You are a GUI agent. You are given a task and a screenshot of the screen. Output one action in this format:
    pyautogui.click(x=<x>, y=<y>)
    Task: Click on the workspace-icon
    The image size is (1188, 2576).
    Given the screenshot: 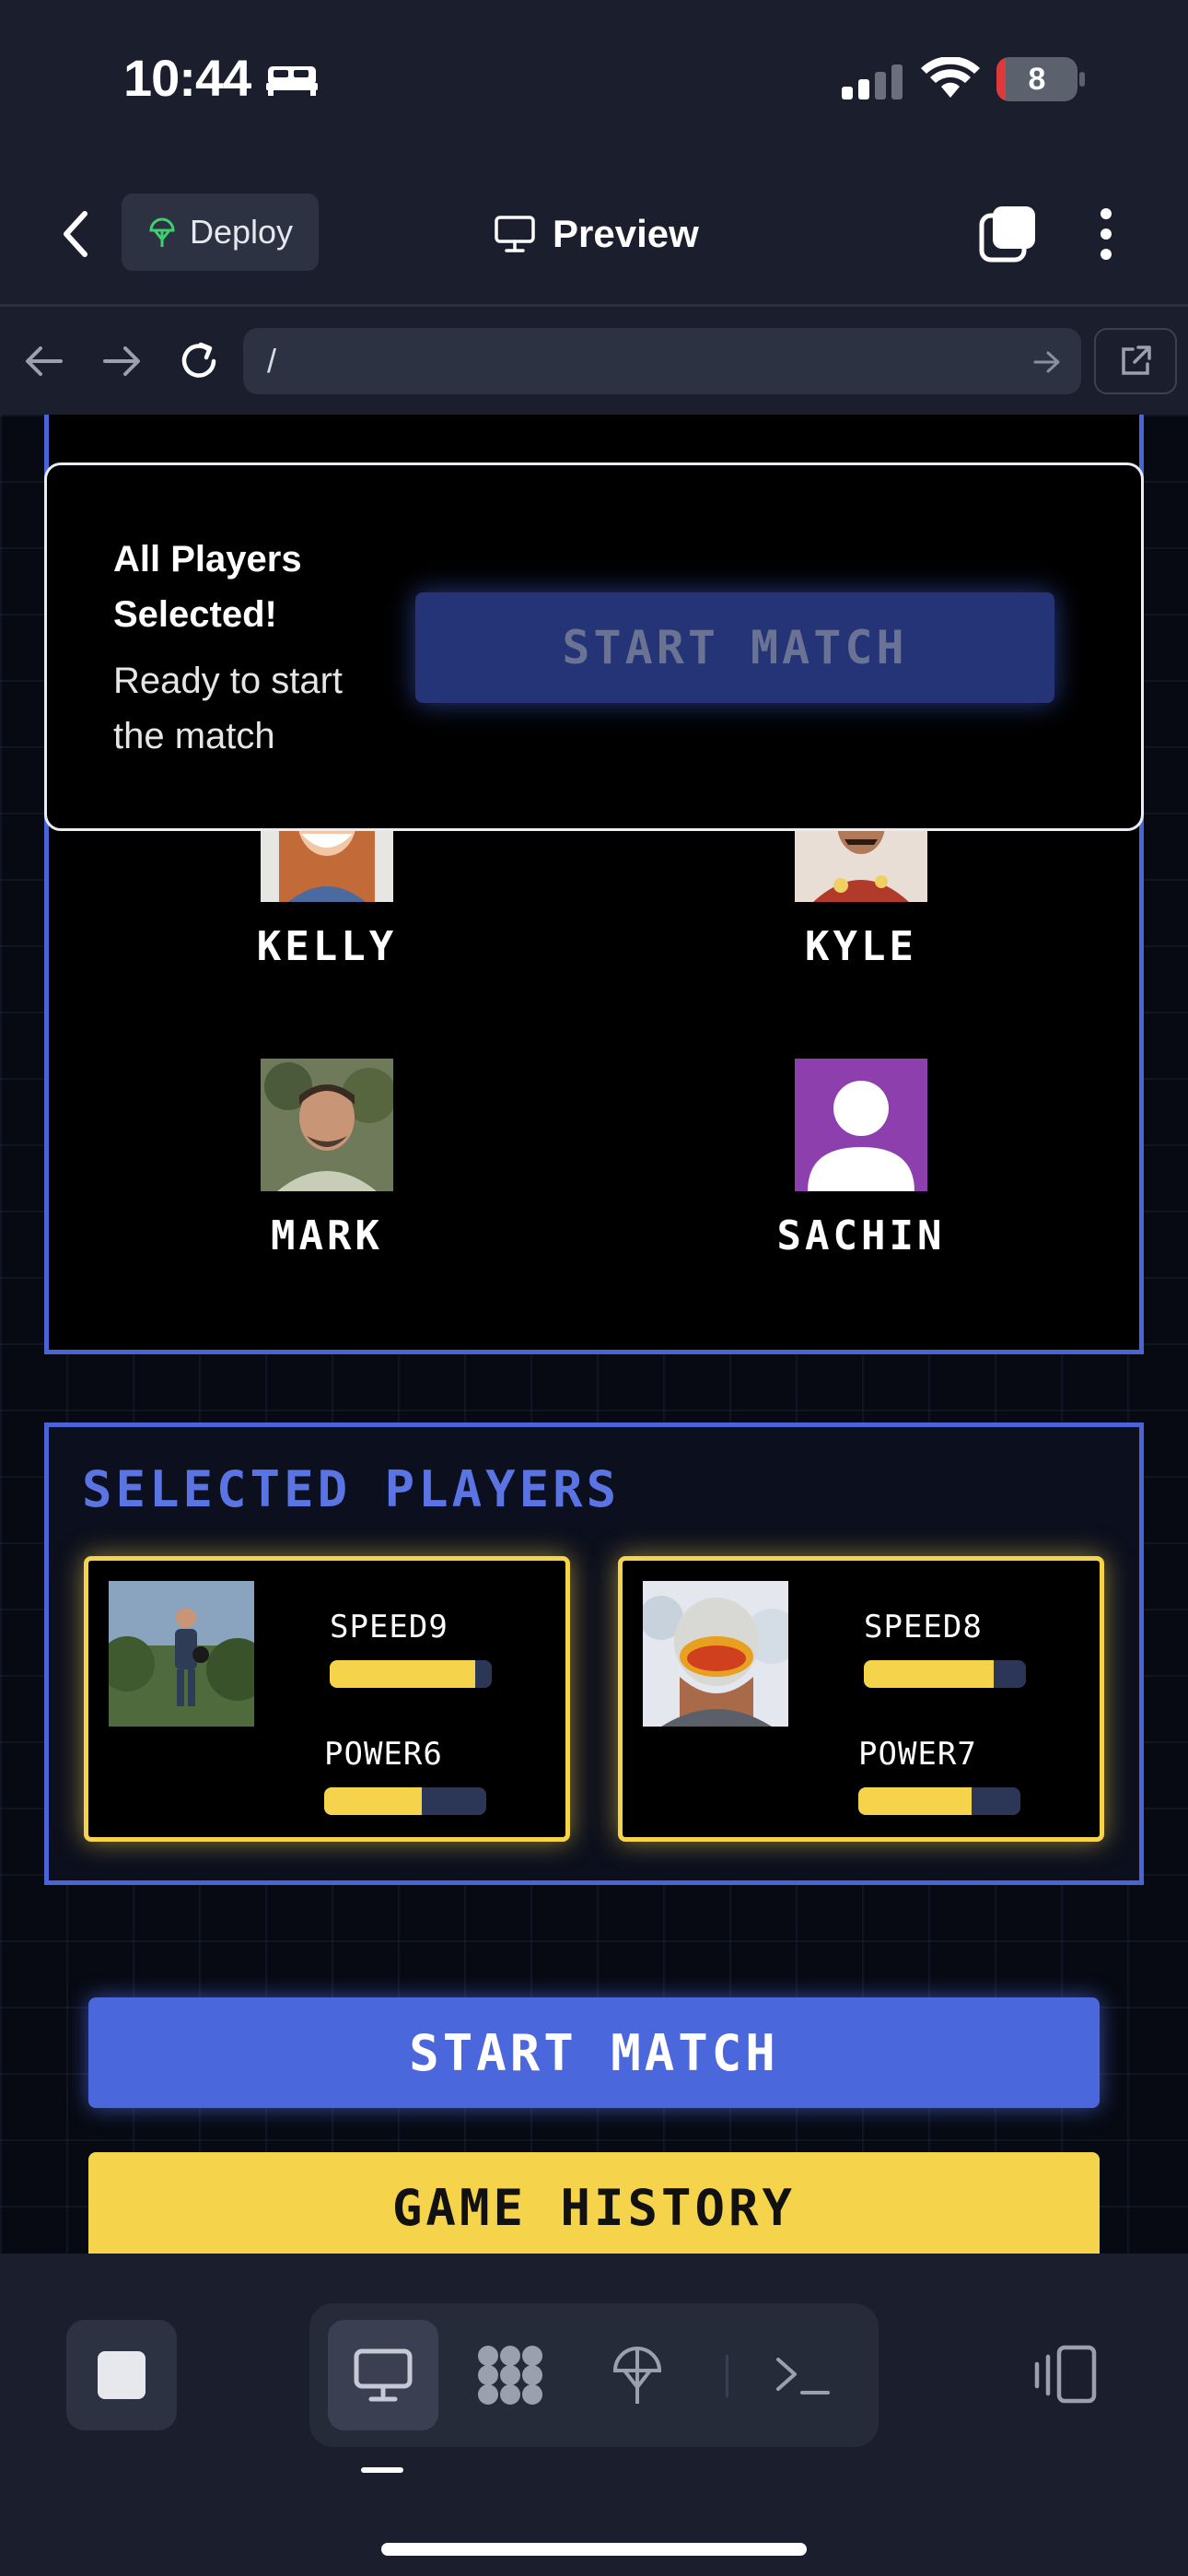 What is the action you would take?
    pyautogui.click(x=510, y=2375)
    